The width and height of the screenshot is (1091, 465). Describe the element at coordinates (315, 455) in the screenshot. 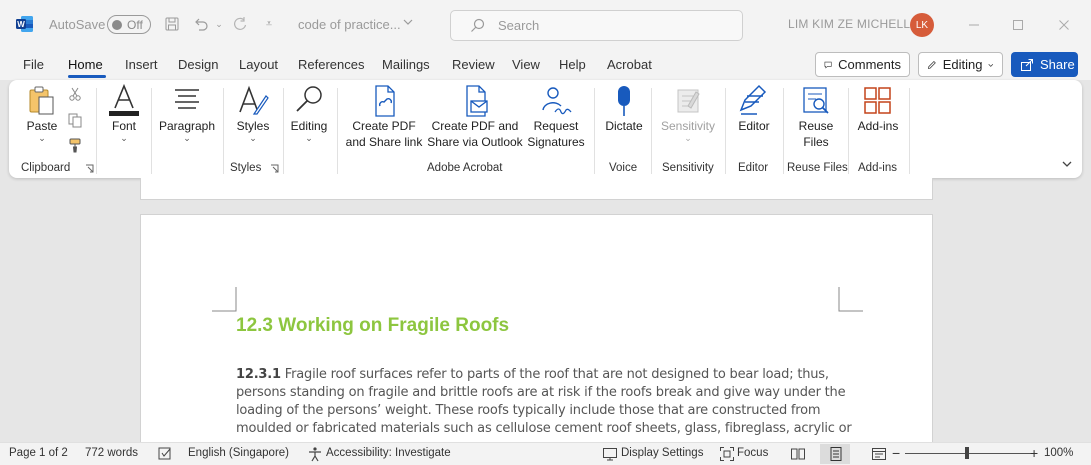

I see `accessibility-icon` at that location.